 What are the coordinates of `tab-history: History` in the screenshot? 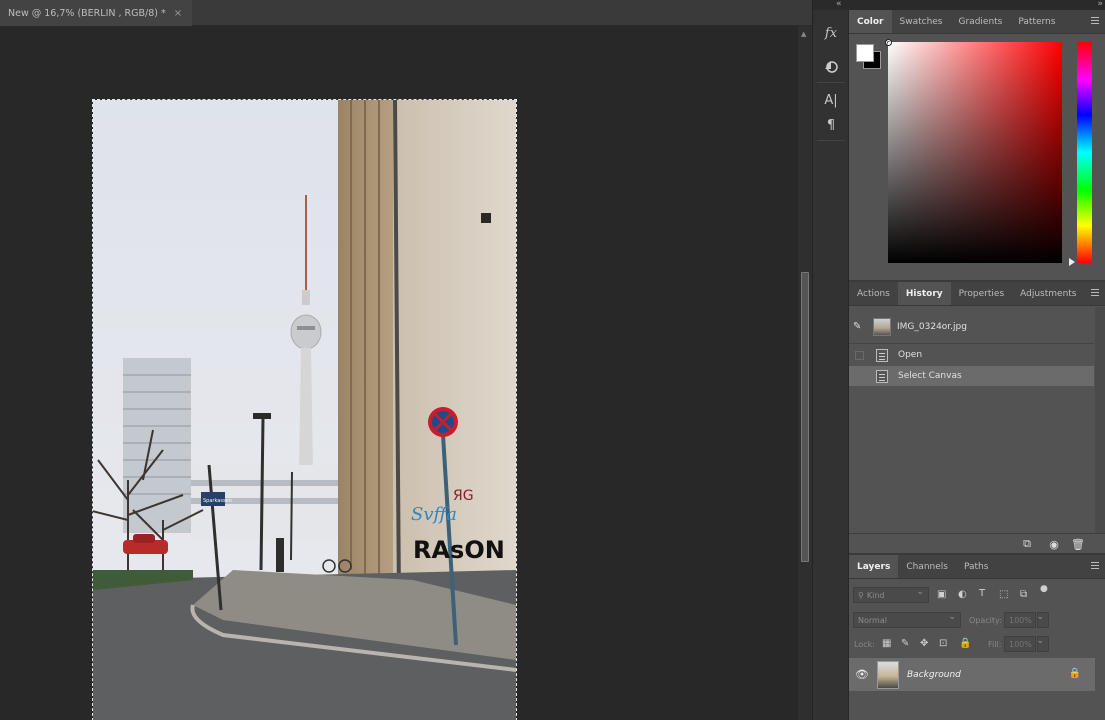 It's located at (924, 293).